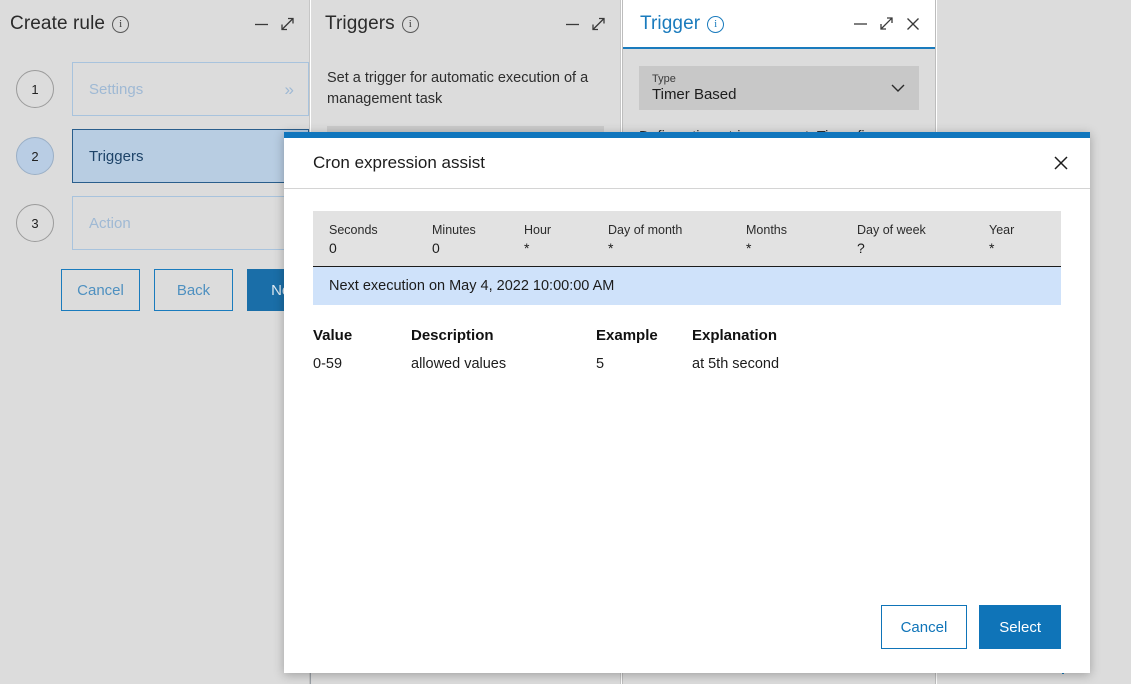  What do you see at coordinates (154, 23) in the screenshot?
I see `create-rule-header: Create rule i` at bounding box center [154, 23].